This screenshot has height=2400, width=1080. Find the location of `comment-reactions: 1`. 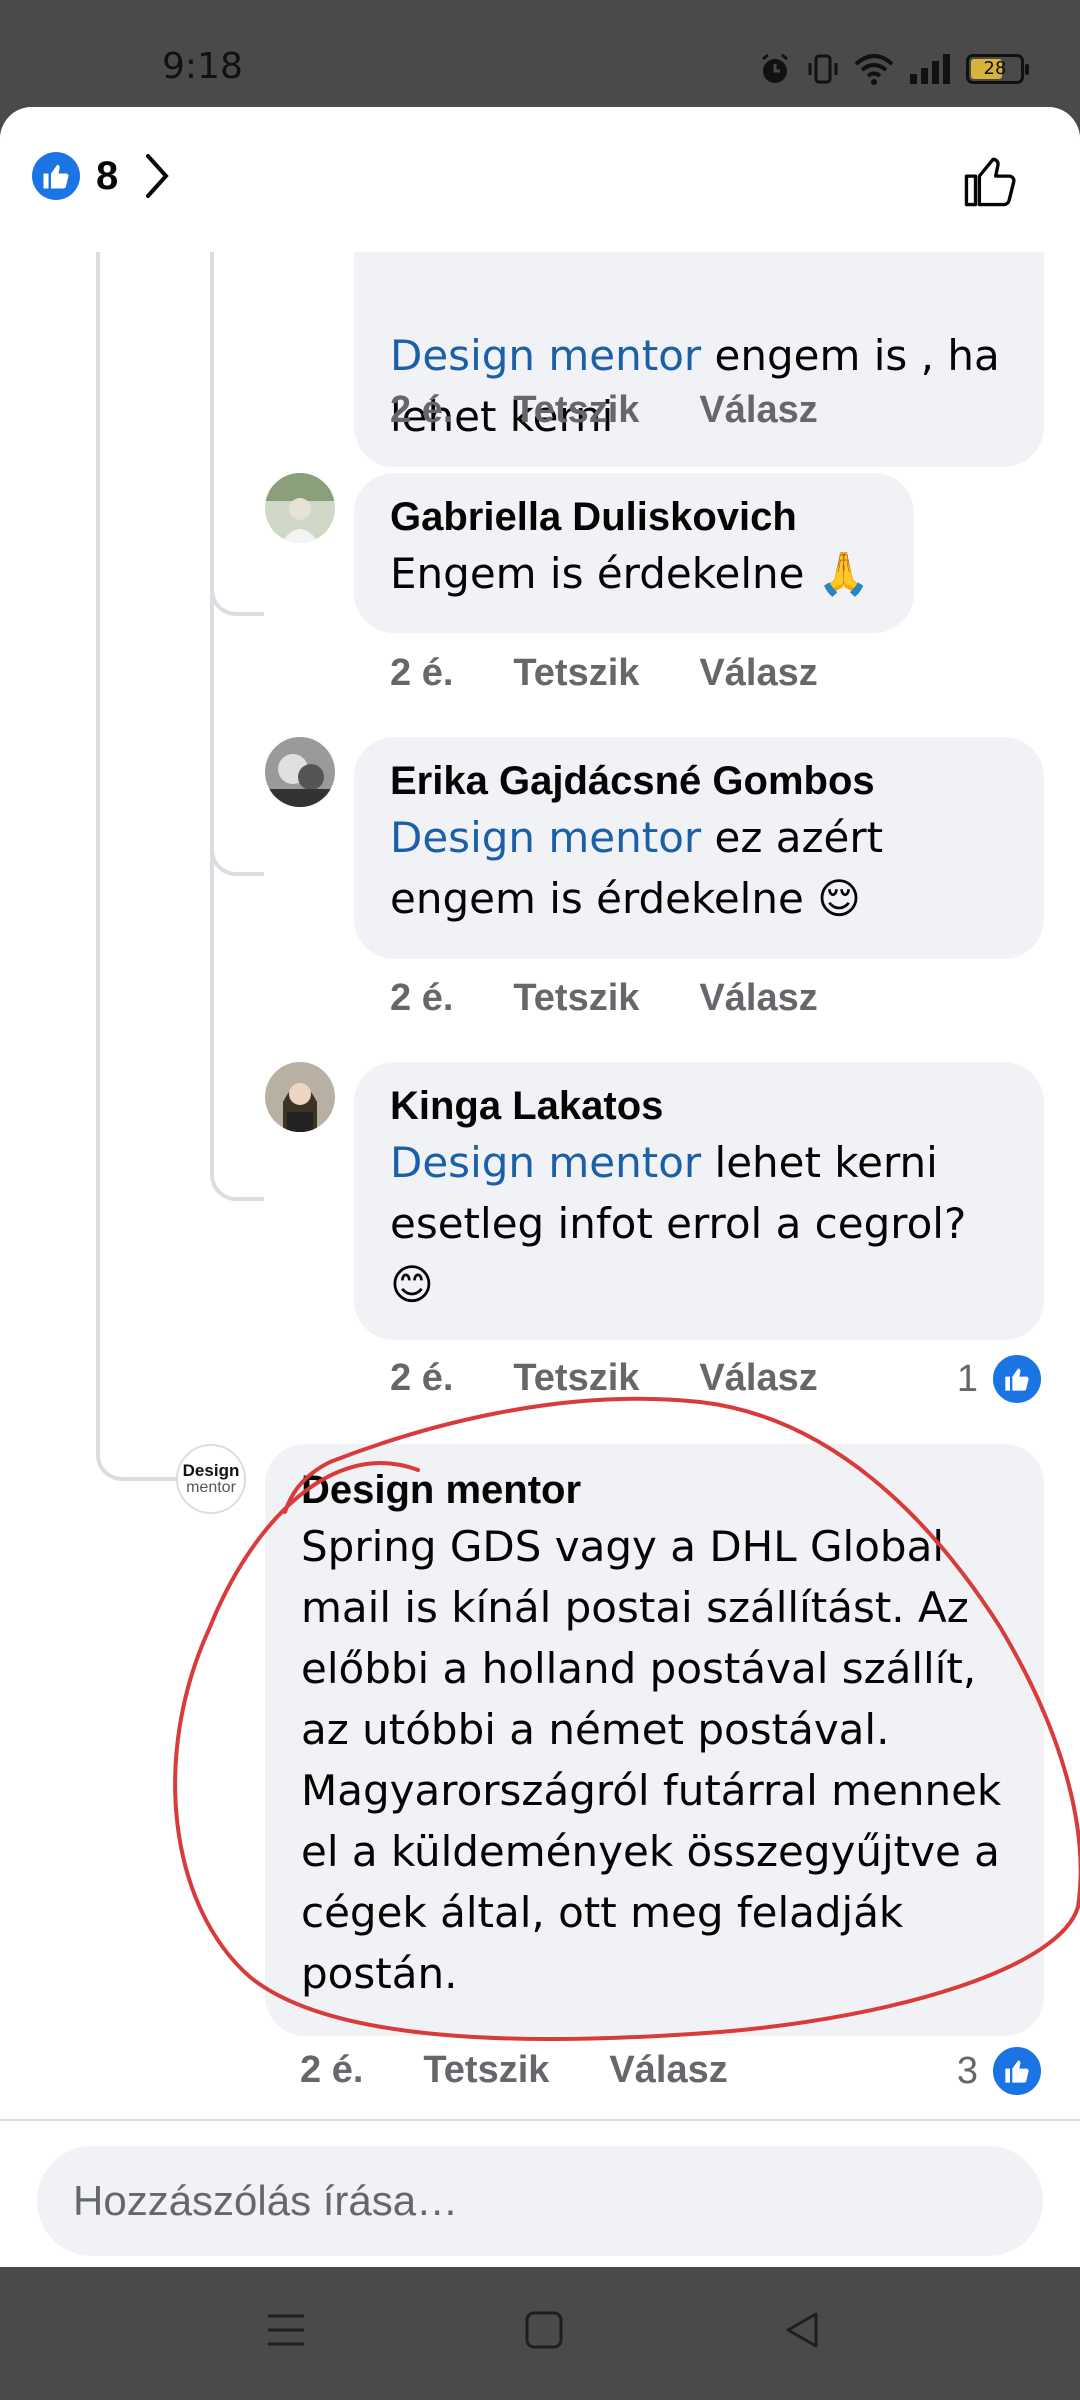

comment-reactions: 1 is located at coordinates (1000, 1379).